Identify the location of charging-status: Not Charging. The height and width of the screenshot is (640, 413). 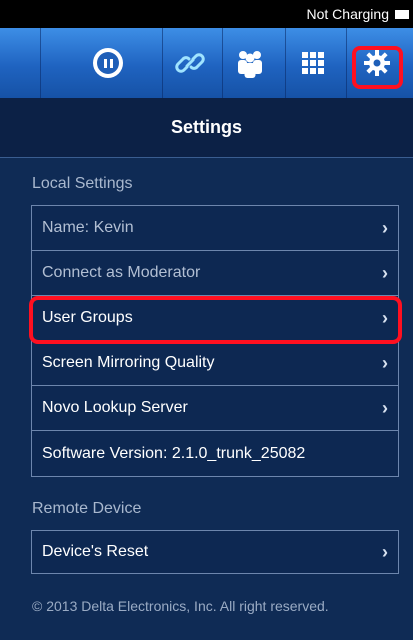
(348, 14).